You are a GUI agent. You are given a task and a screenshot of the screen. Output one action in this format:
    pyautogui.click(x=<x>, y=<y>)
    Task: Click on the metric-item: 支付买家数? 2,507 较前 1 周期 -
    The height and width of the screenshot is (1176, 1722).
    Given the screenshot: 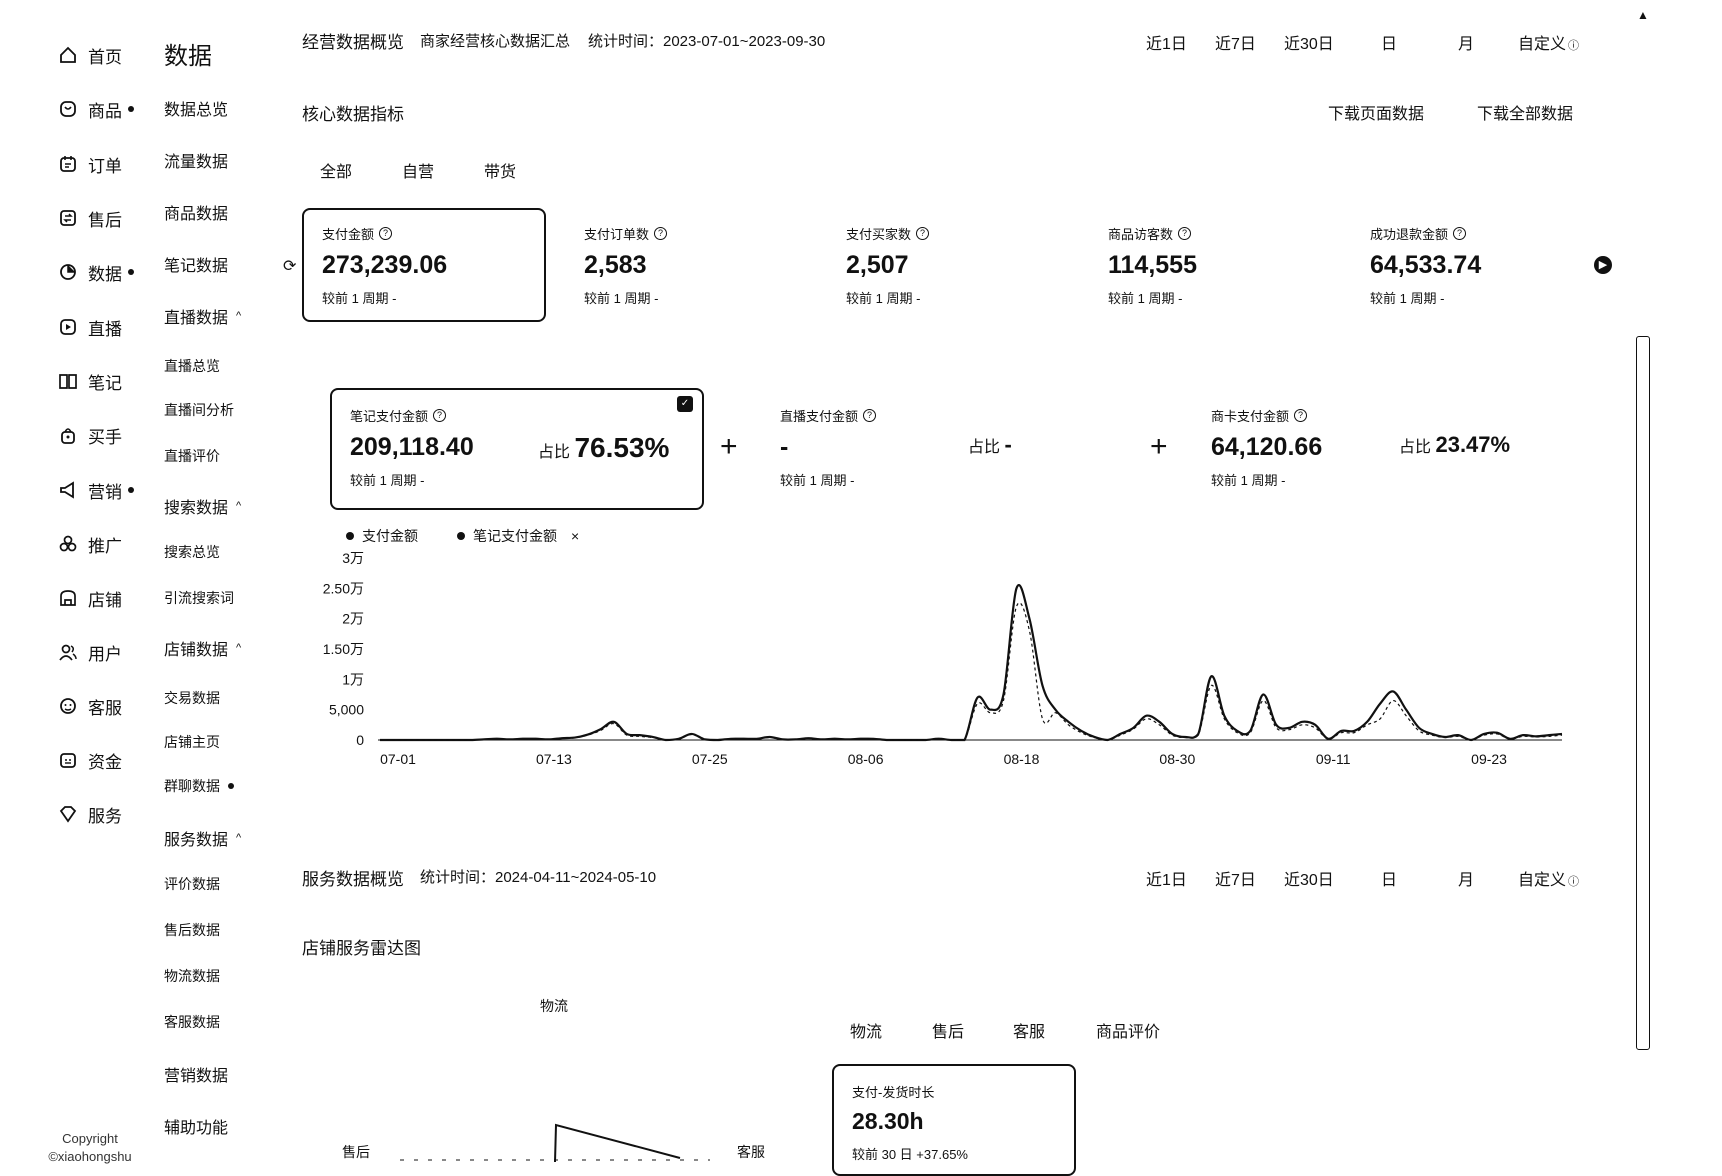 What is the action you would take?
    pyautogui.click(x=888, y=265)
    